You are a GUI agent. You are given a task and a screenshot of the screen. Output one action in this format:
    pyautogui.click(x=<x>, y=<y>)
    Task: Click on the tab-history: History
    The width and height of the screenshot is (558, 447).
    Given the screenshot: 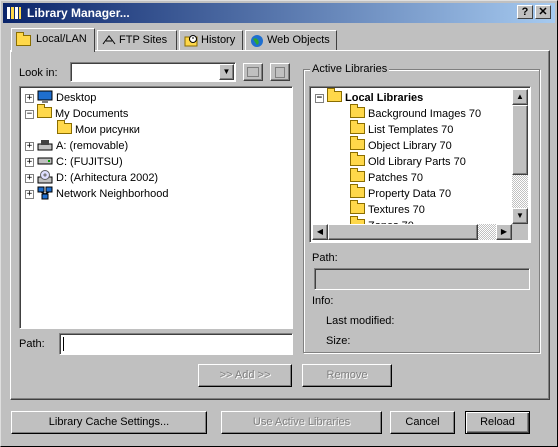 What is the action you would take?
    pyautogui.click(x=211, y=40)
    